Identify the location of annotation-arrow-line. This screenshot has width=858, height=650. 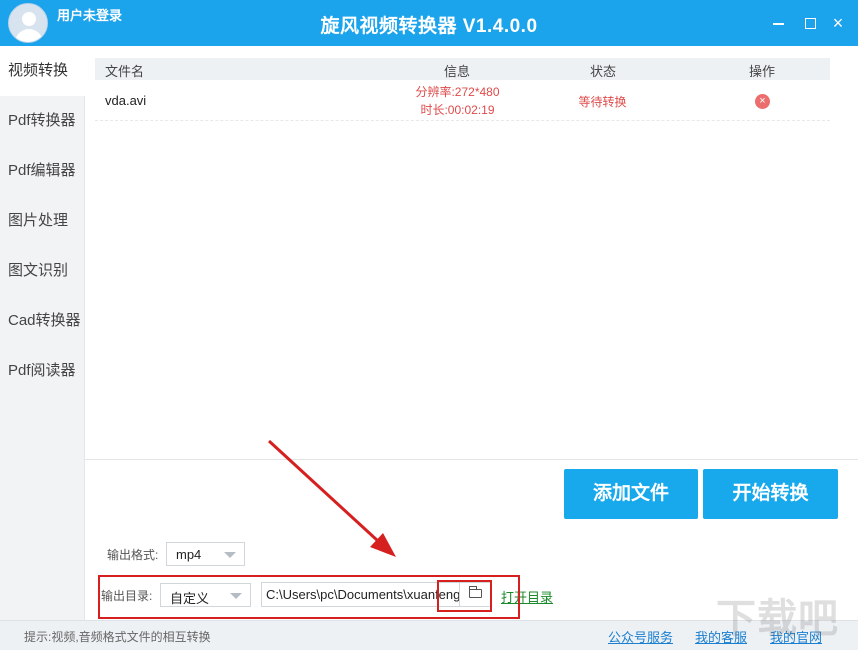
(323, 491).